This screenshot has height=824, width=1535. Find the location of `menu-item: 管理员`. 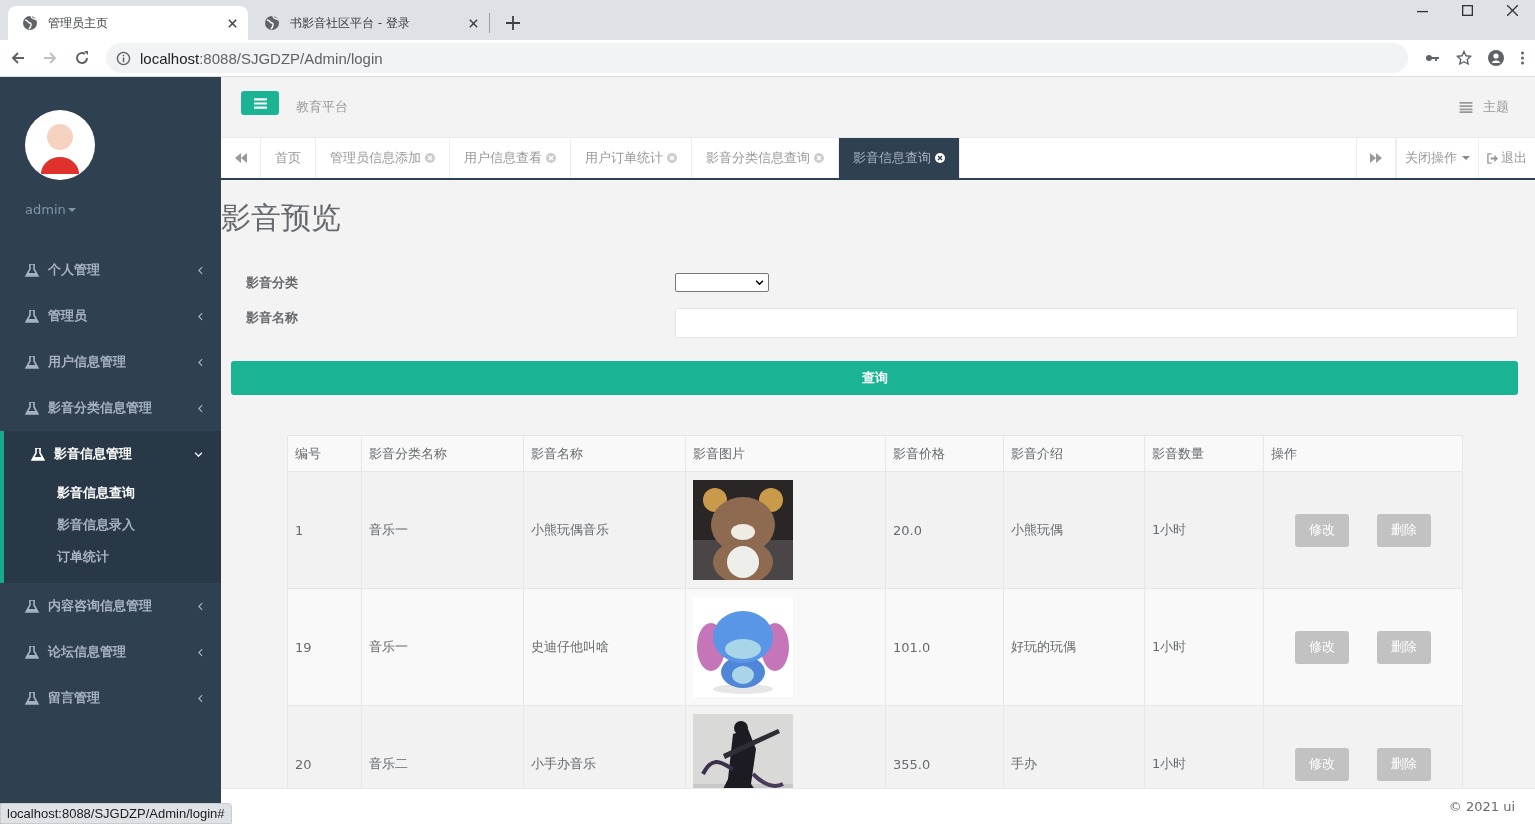

menu-item: 管理员 is located at coordinates (110, 316).